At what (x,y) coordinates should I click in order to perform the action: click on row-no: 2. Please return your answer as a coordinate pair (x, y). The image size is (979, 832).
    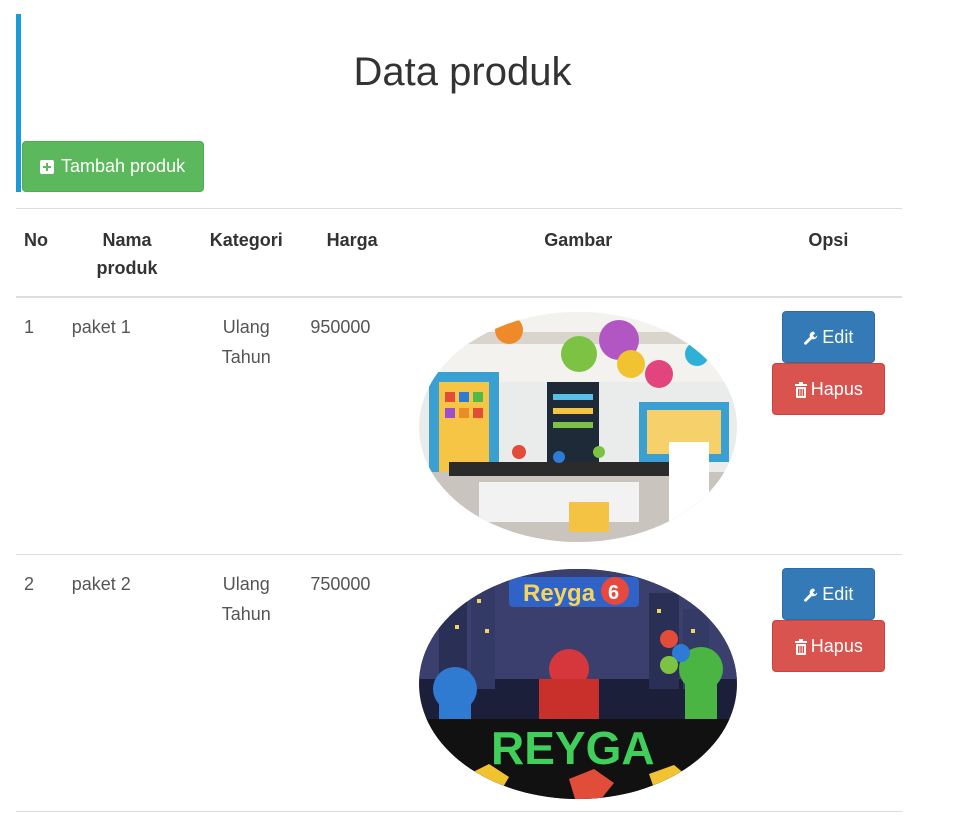
    Looking at the image, I should click on (40, 683).